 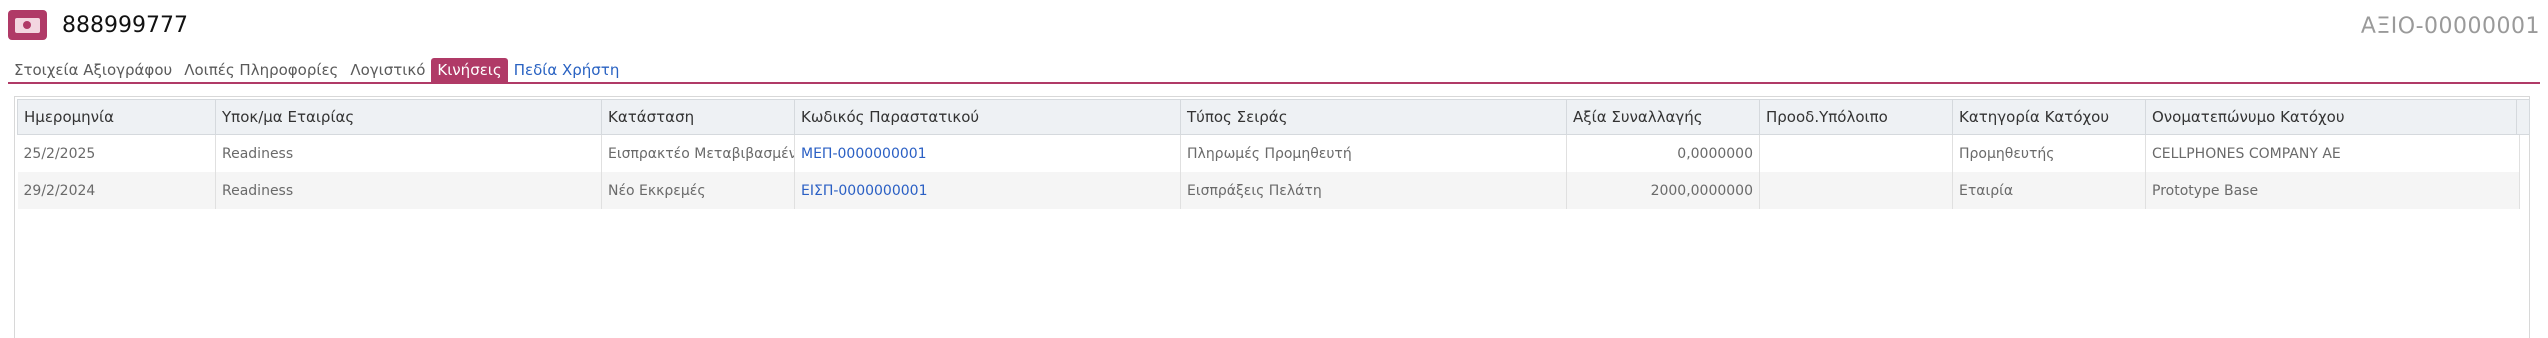 What do you see at coordinates (408, 117) in the screenshot?
I see `column-header-company-branch: Υποκ/μα Εταιρίας` at bounding box center [408, 117].